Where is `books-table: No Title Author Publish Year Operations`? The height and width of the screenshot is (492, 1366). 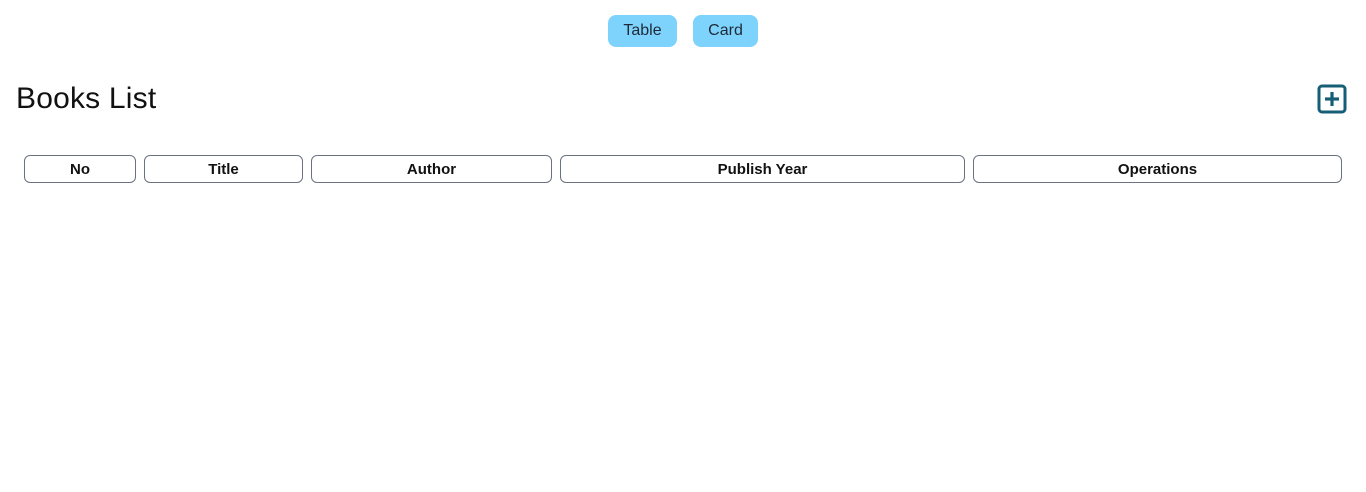
books-table: No Title Author Publish Year Operations is located at coordinates (683, 169).